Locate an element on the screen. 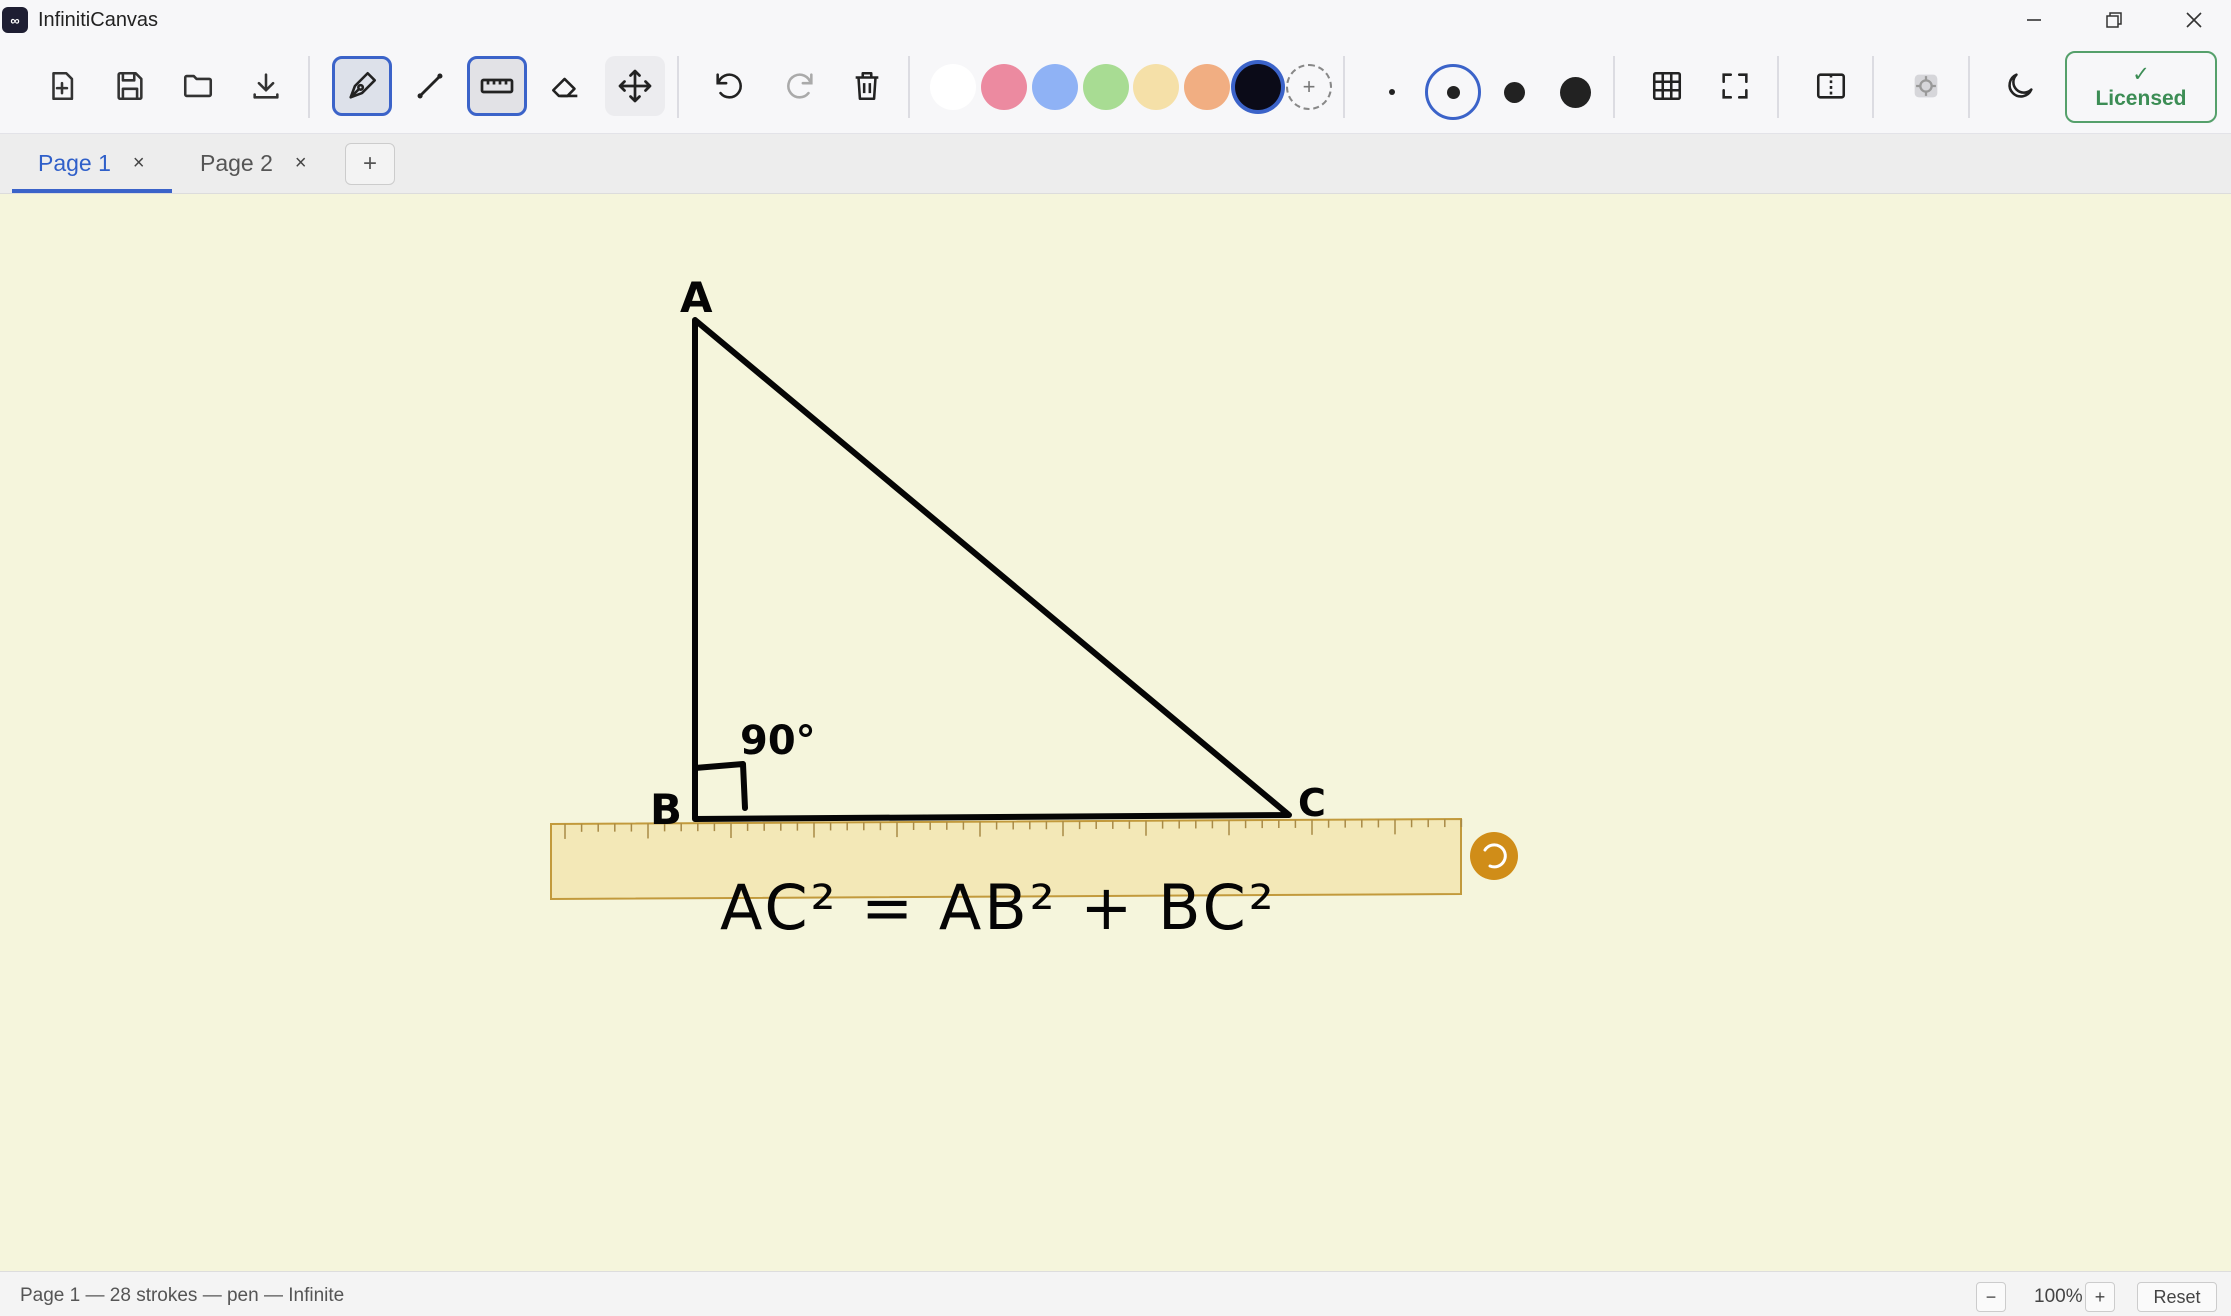 The width and height of the screenshot is (2231, 1316). zoom-in-label: + is located at coordinates (2100, 1296).